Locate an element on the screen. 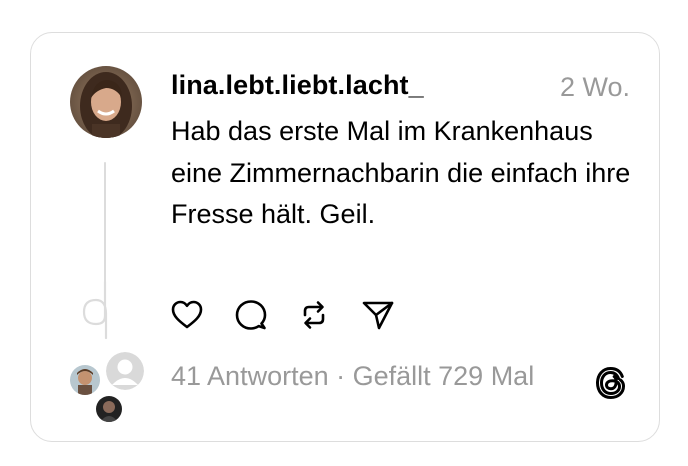 Image resolution: width=688 pixels, height=466 pixels. post-timestamp: 2 Wo. is located at coordinates (594, 87).